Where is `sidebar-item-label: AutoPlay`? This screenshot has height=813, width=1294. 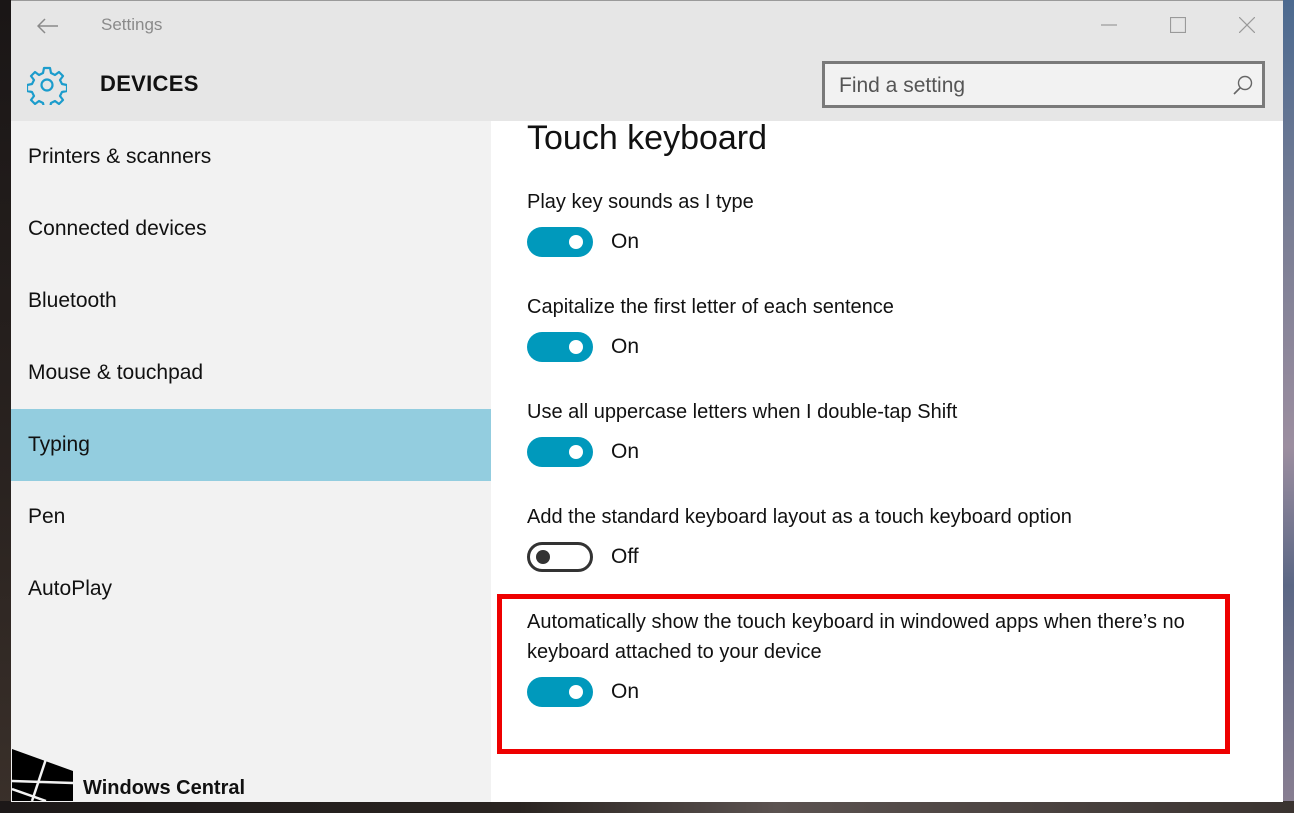
sidebar-item-label: AutoPlay is located at coordinates (70, 588).